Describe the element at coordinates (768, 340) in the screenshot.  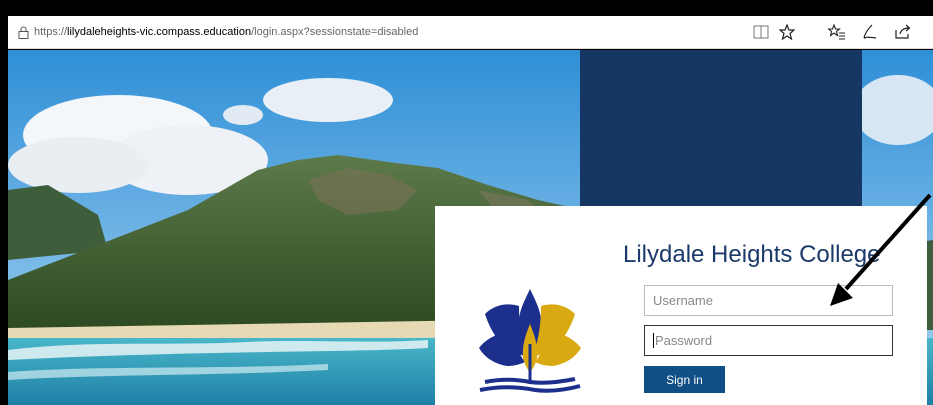
I see `password-input: Password` at that location.